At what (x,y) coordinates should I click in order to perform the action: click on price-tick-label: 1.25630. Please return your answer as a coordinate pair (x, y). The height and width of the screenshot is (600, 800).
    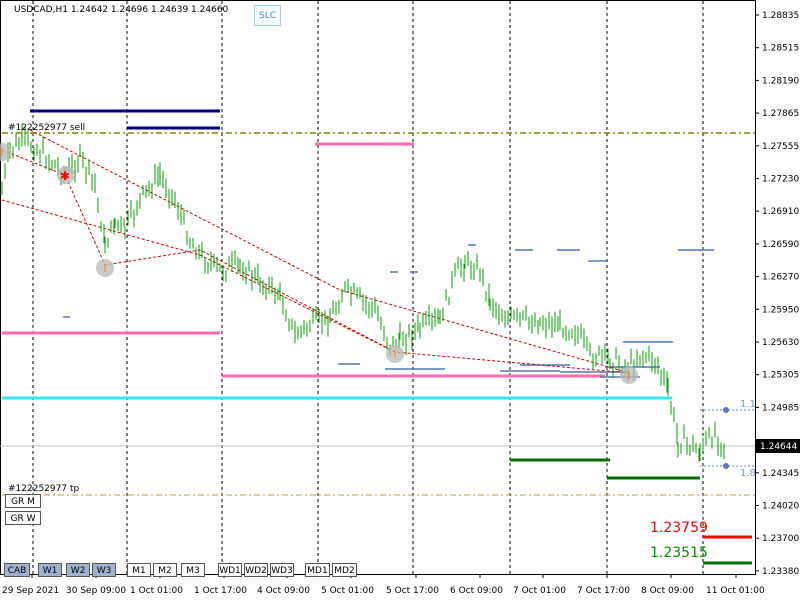
    Looking at the image, I should click on (780, 343).